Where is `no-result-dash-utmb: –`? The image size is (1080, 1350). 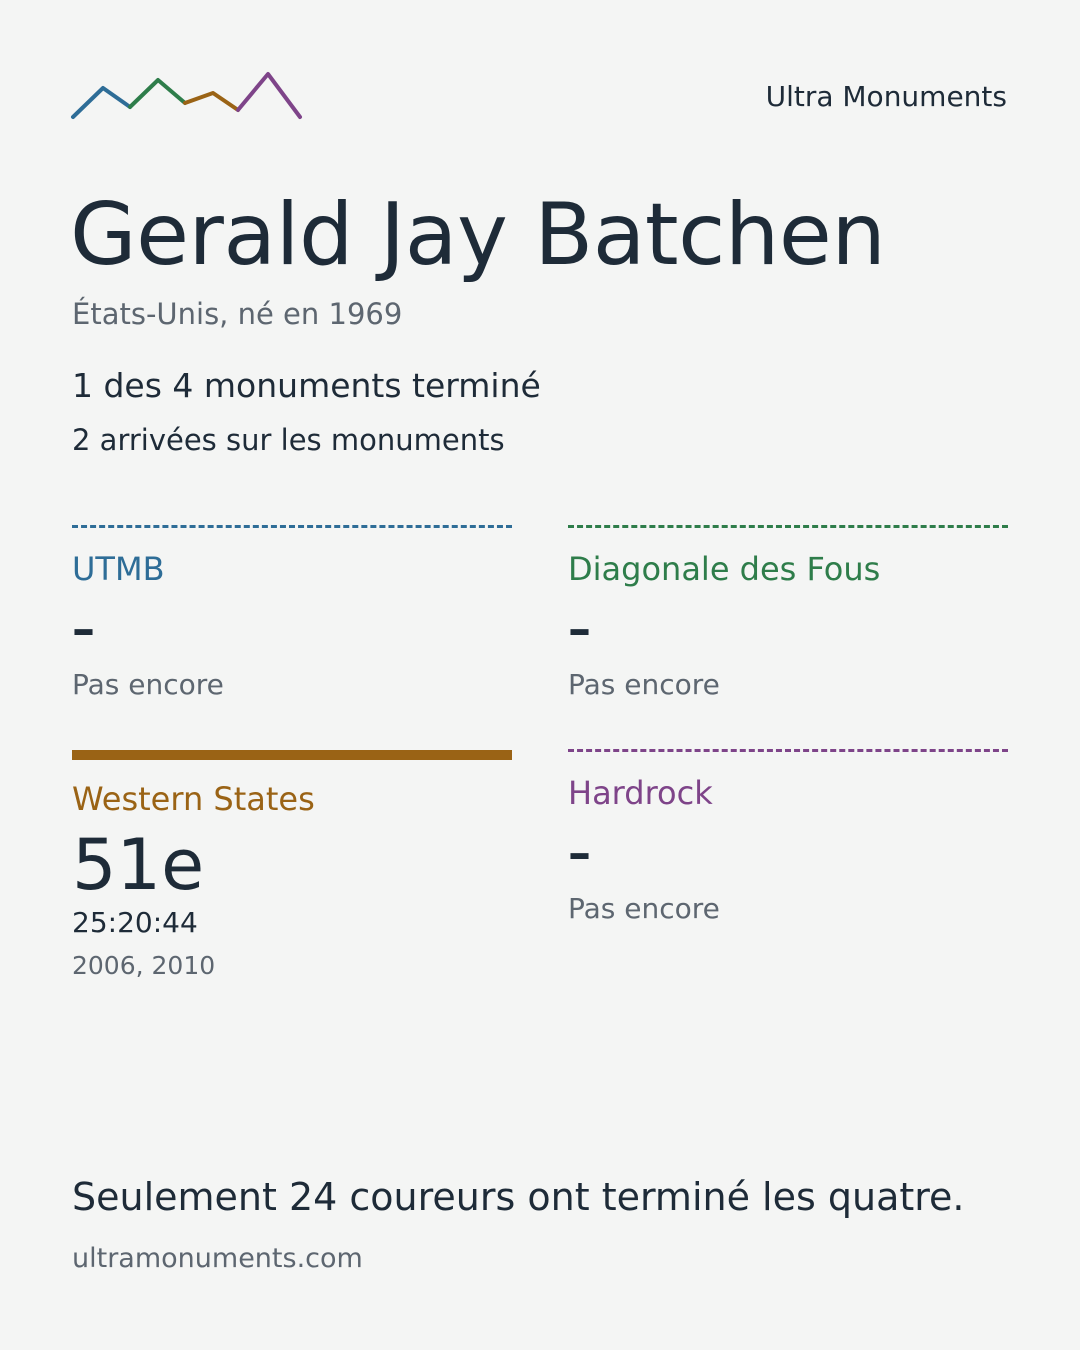
no-result-dash-utmb: – is located at coordinates (83, 629).